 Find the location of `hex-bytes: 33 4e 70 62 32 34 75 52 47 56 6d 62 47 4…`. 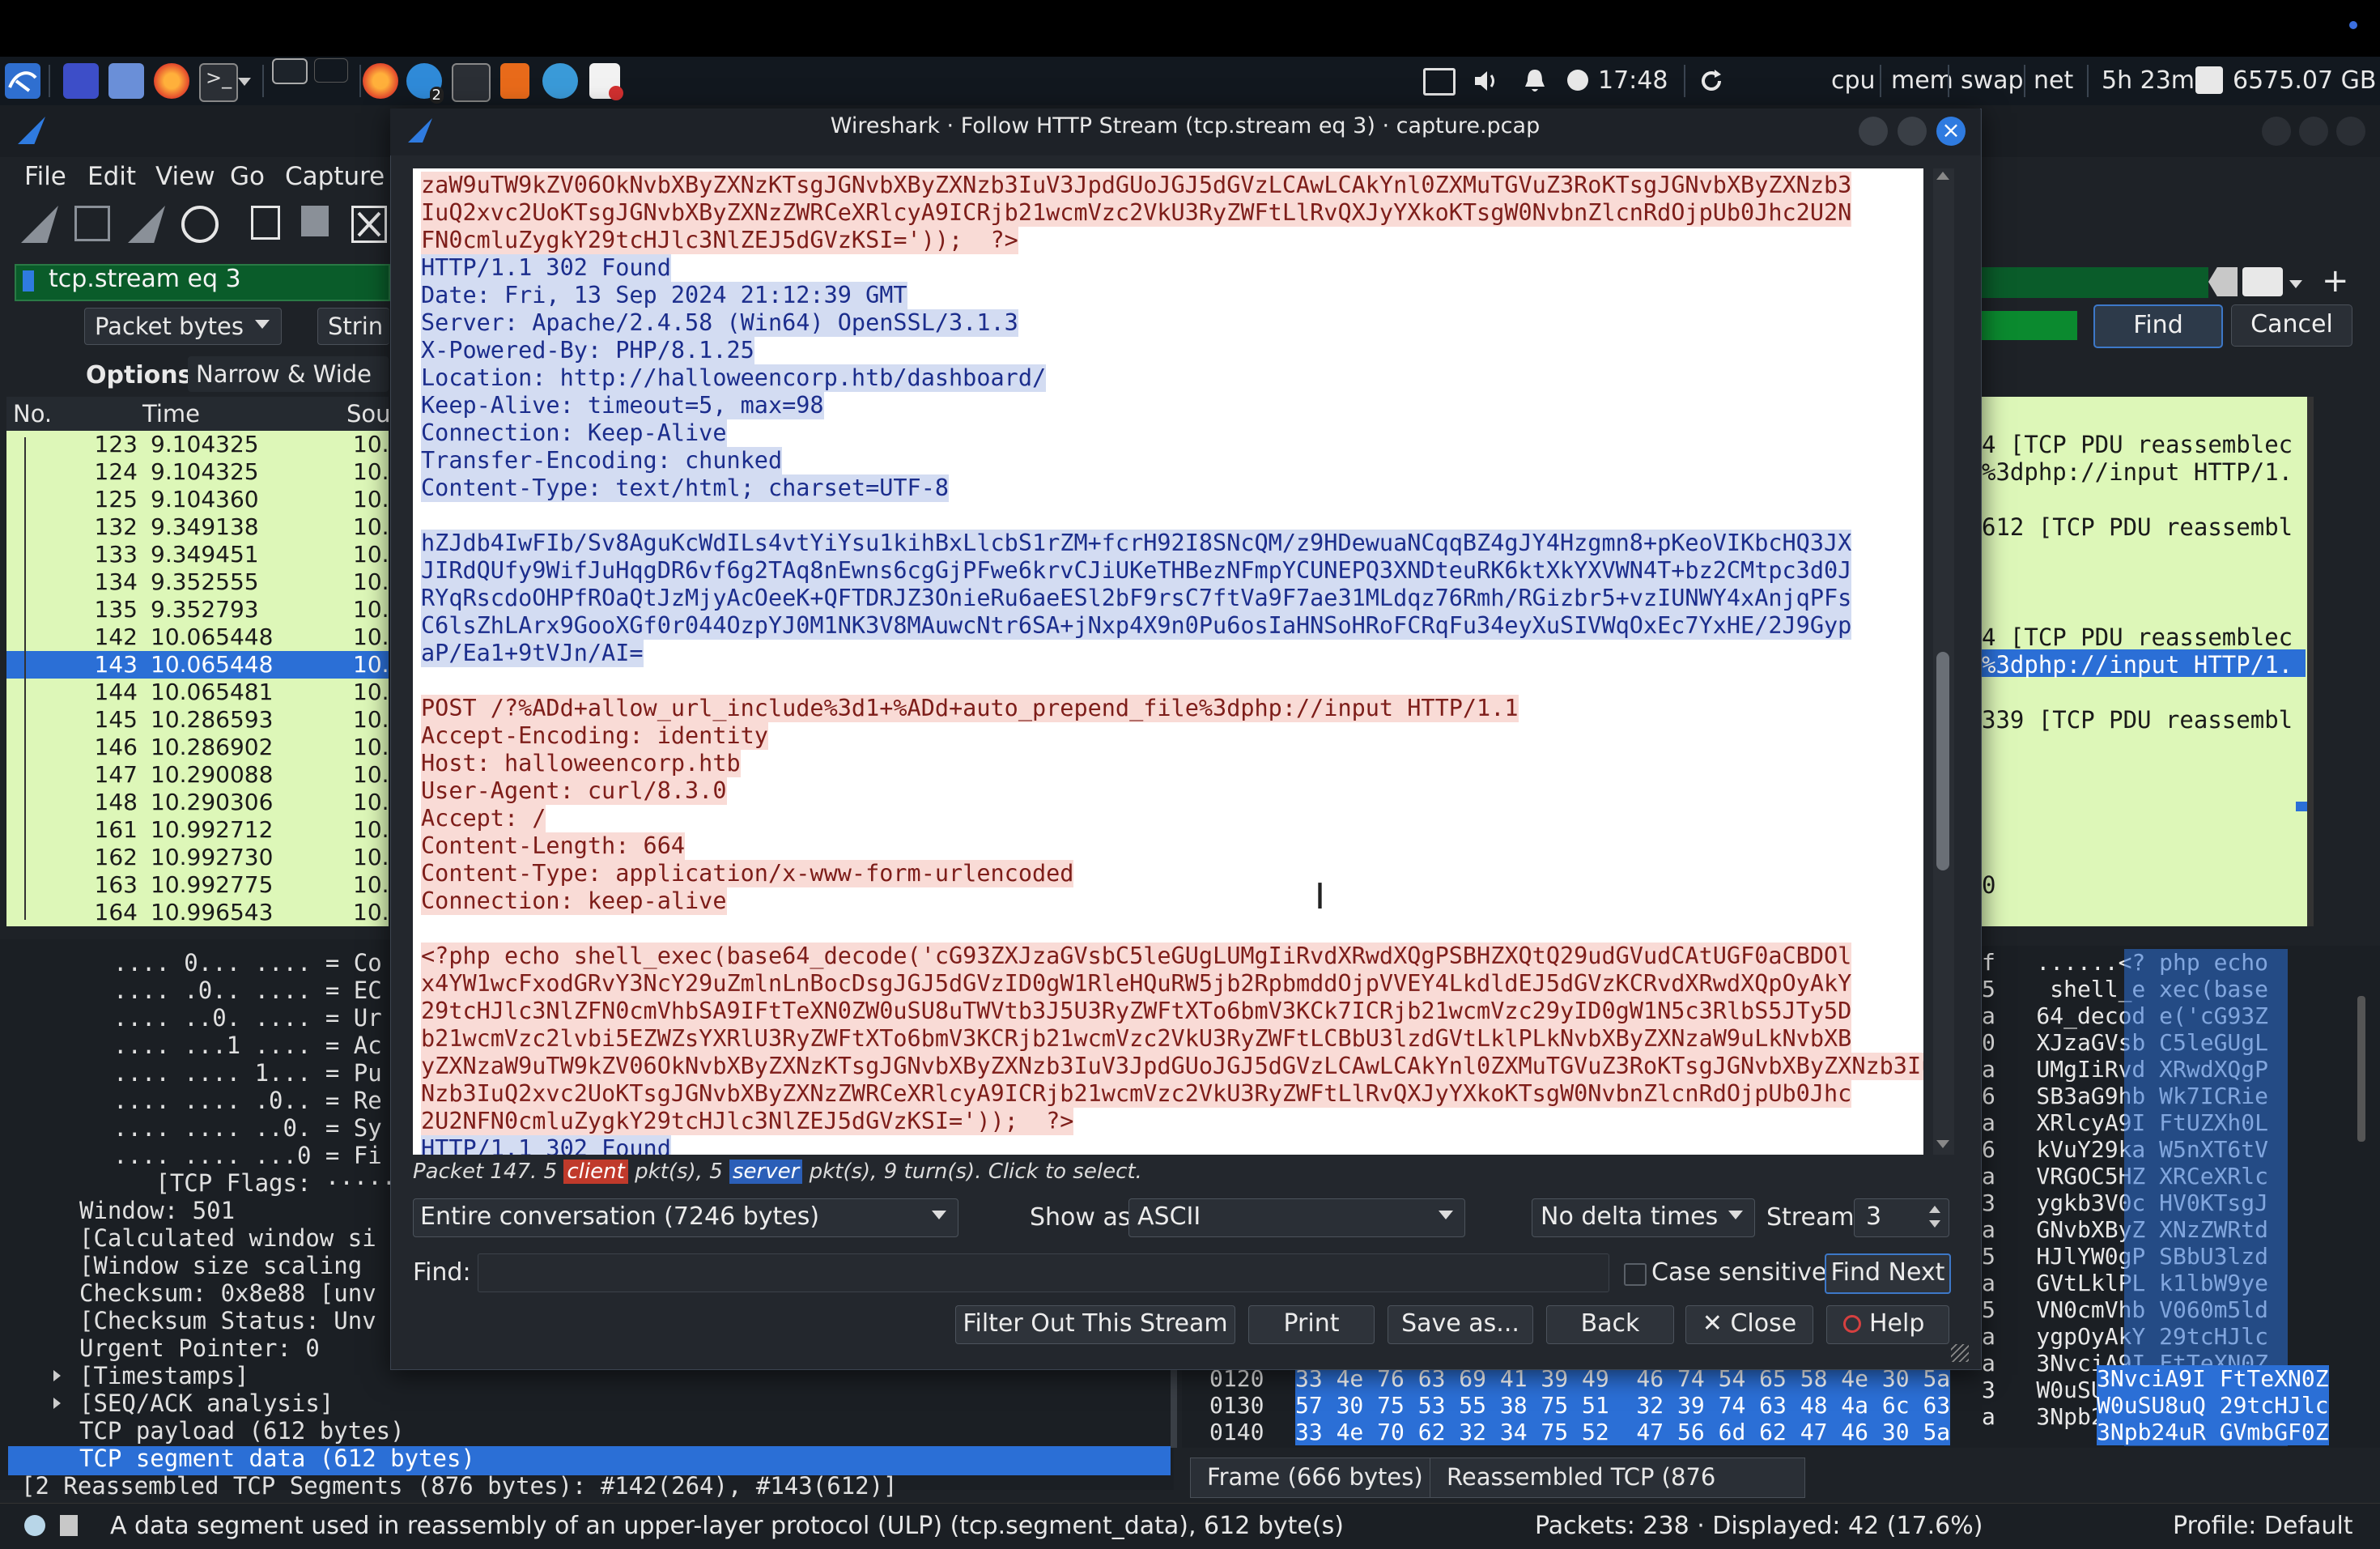

hex-bytes: 33 4e 70 62 32 34 75 52 47 56 6d 62 47 4… is located at coordinates (1623, 1432).